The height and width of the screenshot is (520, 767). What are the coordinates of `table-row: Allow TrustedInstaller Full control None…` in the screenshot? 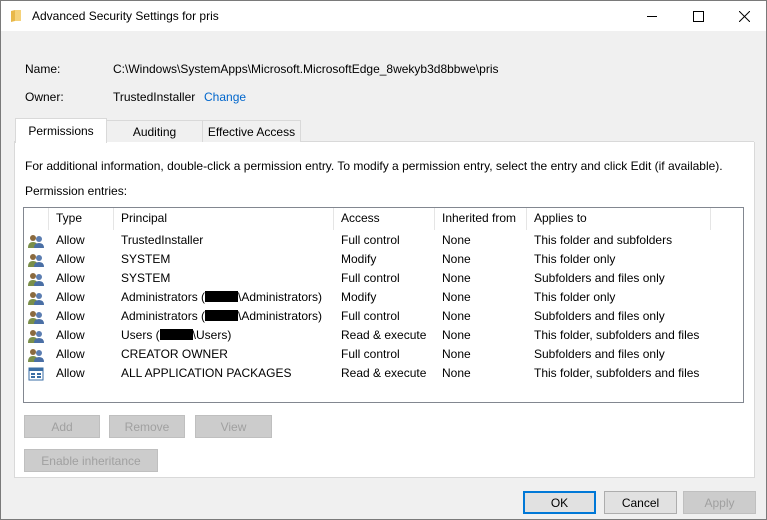 It's located at (383, 240).